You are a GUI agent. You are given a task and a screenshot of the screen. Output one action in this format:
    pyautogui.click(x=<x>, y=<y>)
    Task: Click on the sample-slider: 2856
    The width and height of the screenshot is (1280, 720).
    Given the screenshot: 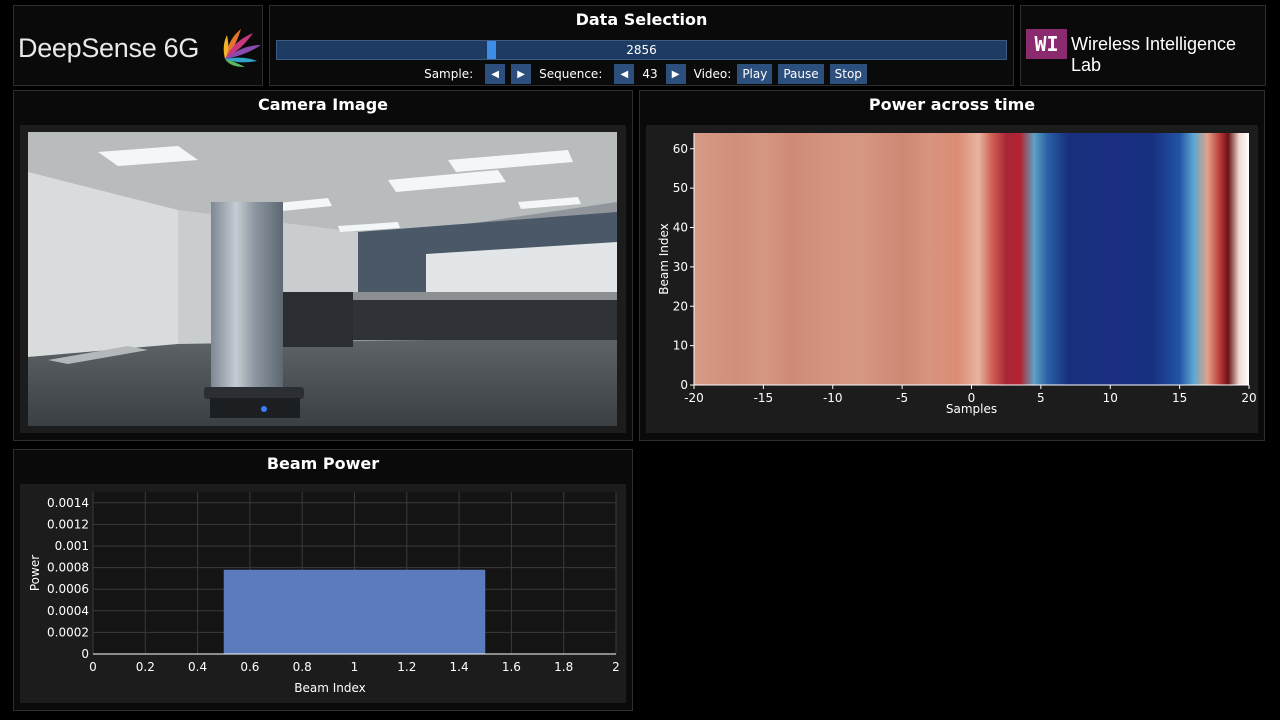 What is the action you would take?
    pyautogui.click(x=641, y=50)
    